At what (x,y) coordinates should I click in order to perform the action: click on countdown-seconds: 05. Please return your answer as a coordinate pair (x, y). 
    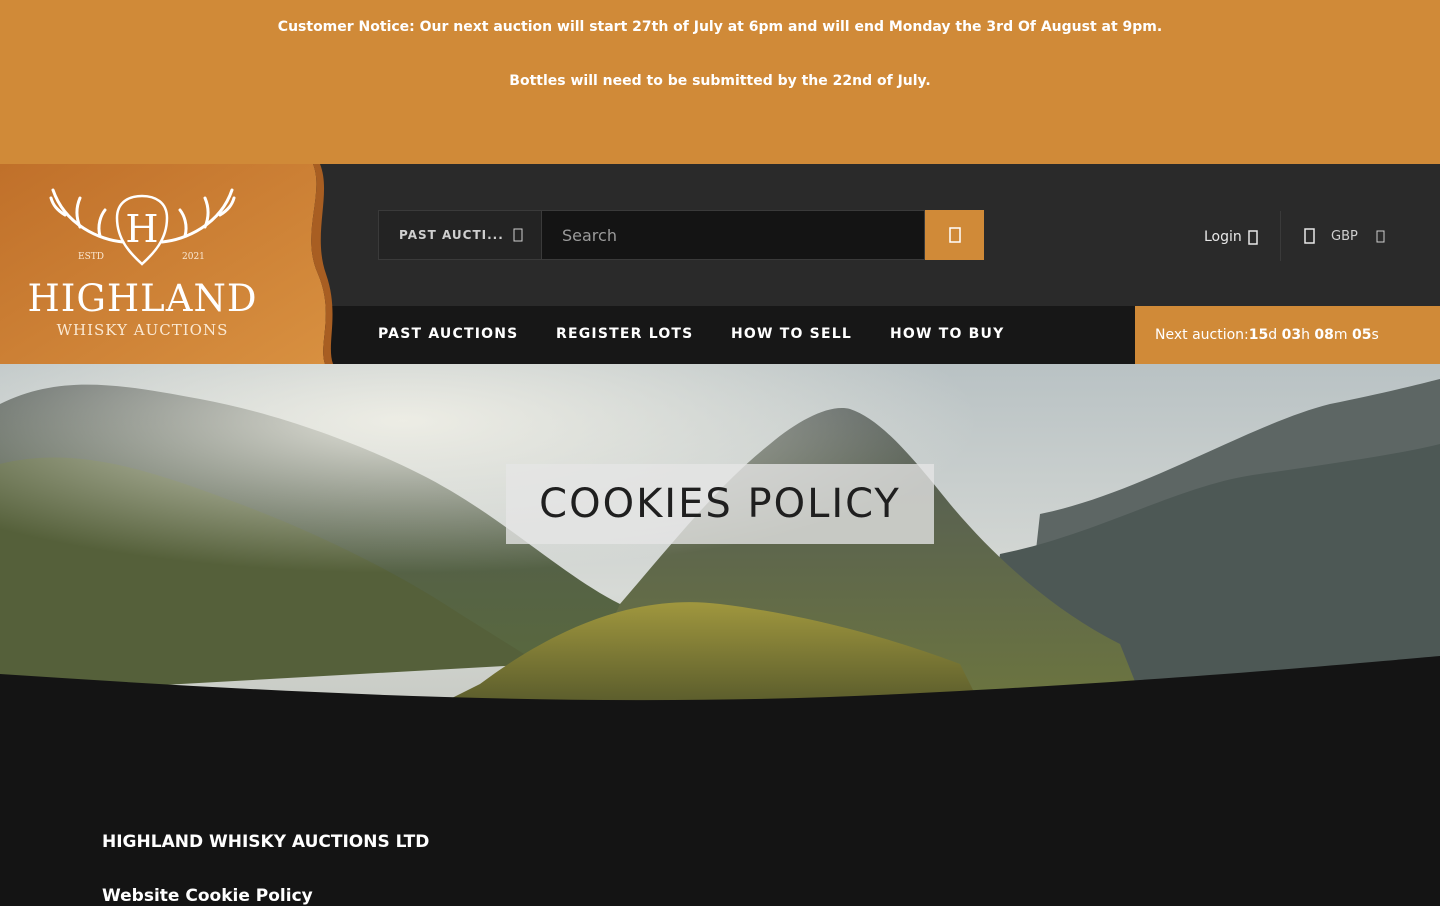
    Looking at the image, I should click on (1361, 335).